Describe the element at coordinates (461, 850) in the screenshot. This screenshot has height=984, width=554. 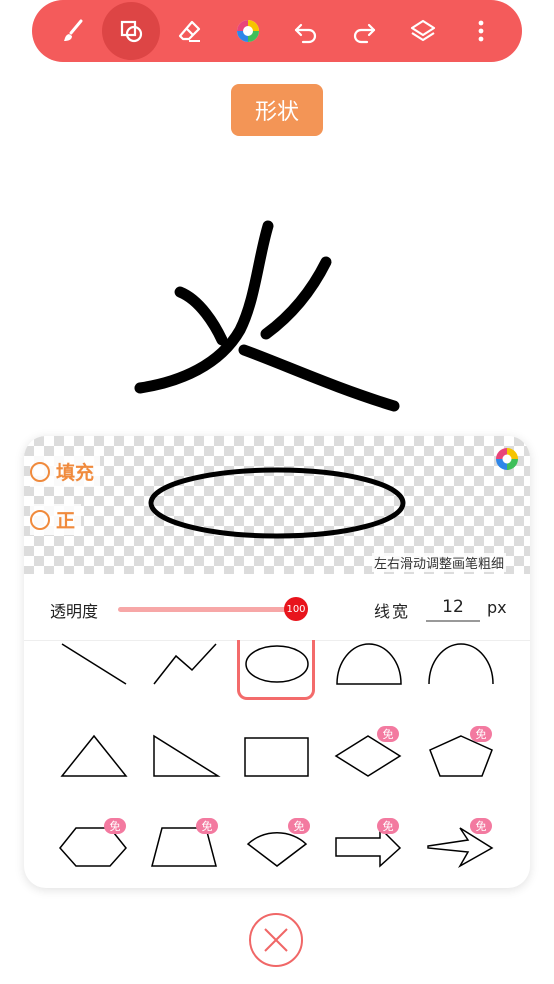
I see `shape-star-arrow` at that location.